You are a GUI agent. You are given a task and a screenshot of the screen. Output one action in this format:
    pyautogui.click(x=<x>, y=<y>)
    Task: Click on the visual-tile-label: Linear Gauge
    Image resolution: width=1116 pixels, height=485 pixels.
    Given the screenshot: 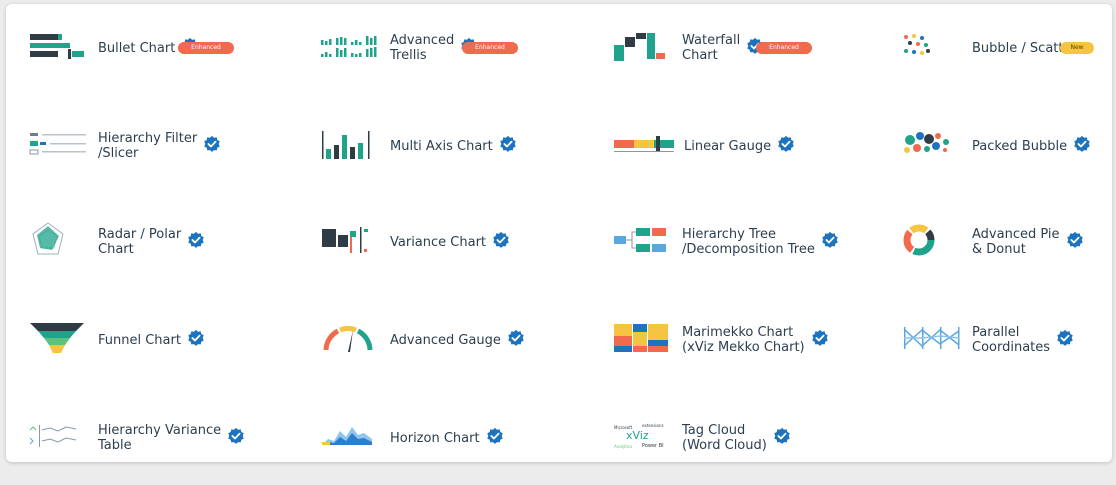 What is the action you would take?
    pyautogui.click(x=728, y=146)
    